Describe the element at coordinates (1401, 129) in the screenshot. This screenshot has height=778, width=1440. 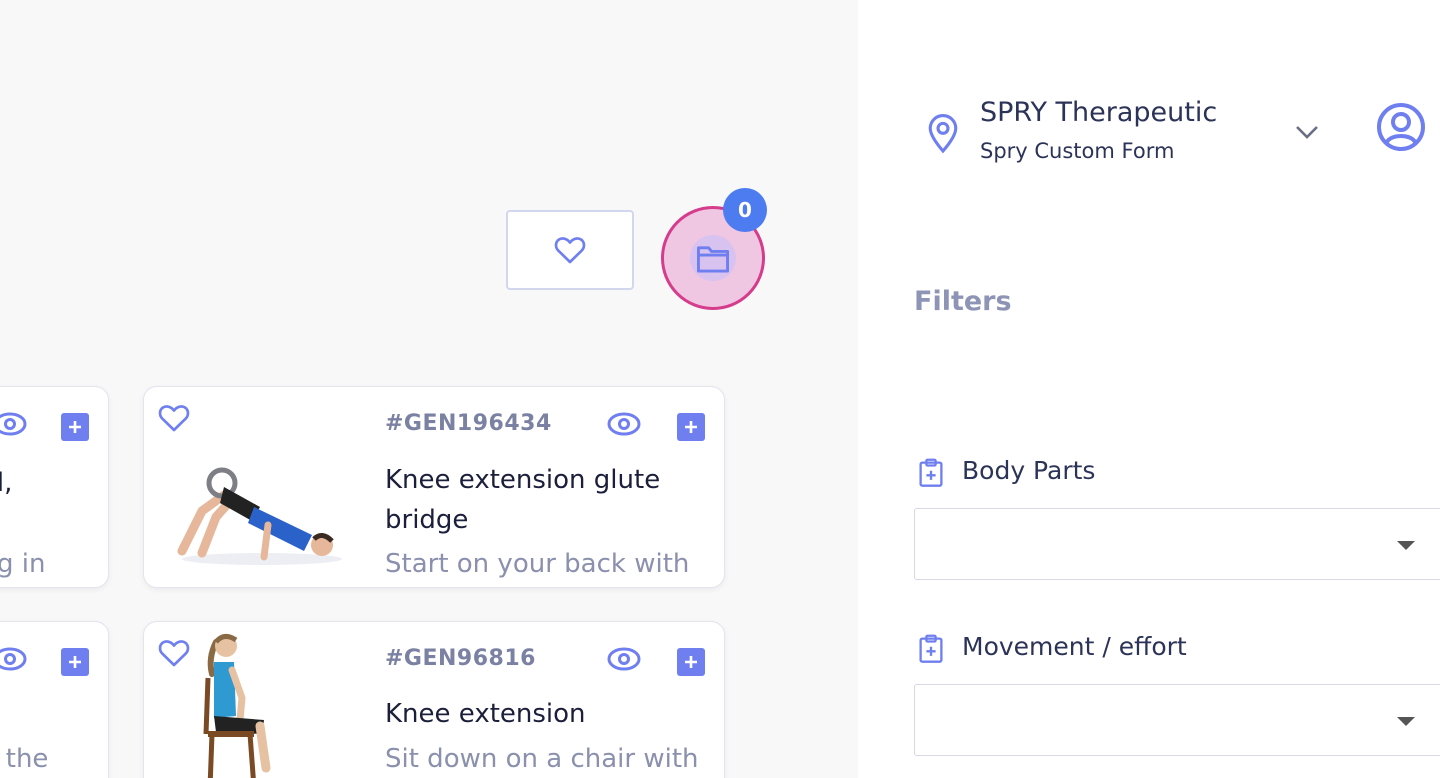
I see `user-avatar-icon` at that location.